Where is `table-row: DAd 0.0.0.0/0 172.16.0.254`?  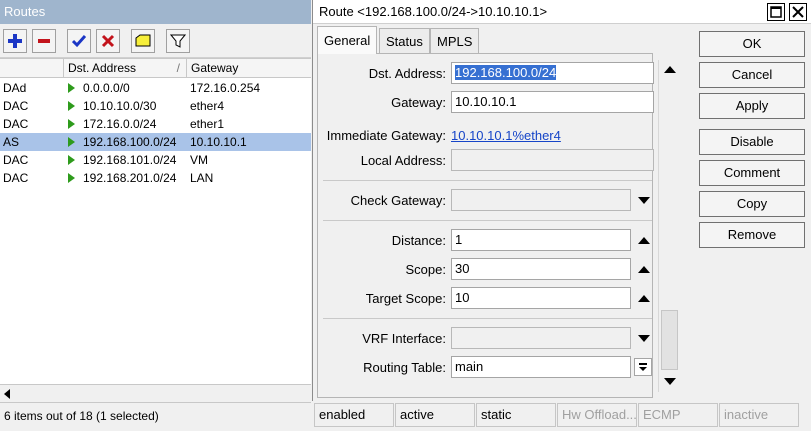 table-row: DAd 0.0.0.0/0 172.16.0.254 is located at coordinates (155, 88).